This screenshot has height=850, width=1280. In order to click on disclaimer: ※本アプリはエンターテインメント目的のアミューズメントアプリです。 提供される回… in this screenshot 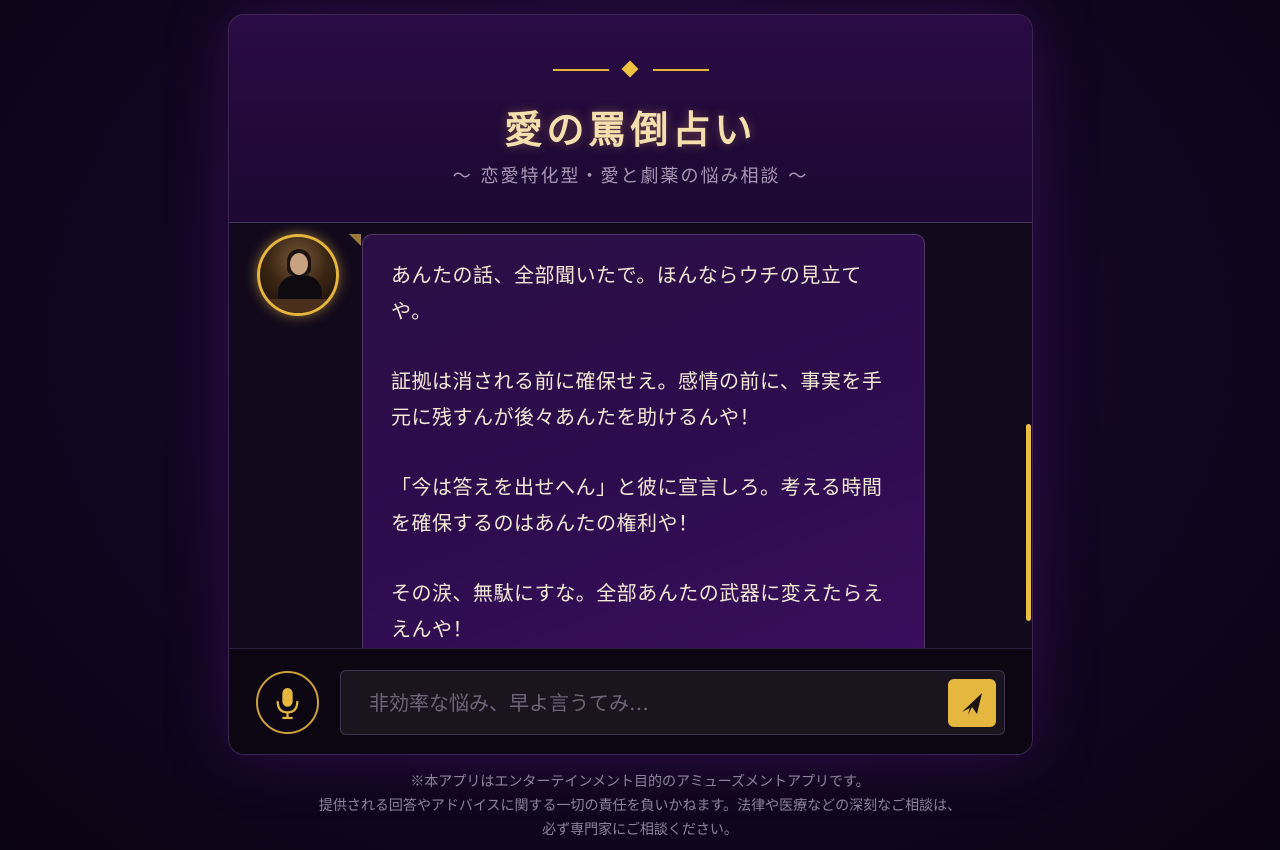, I will do `click(640, 806)`.